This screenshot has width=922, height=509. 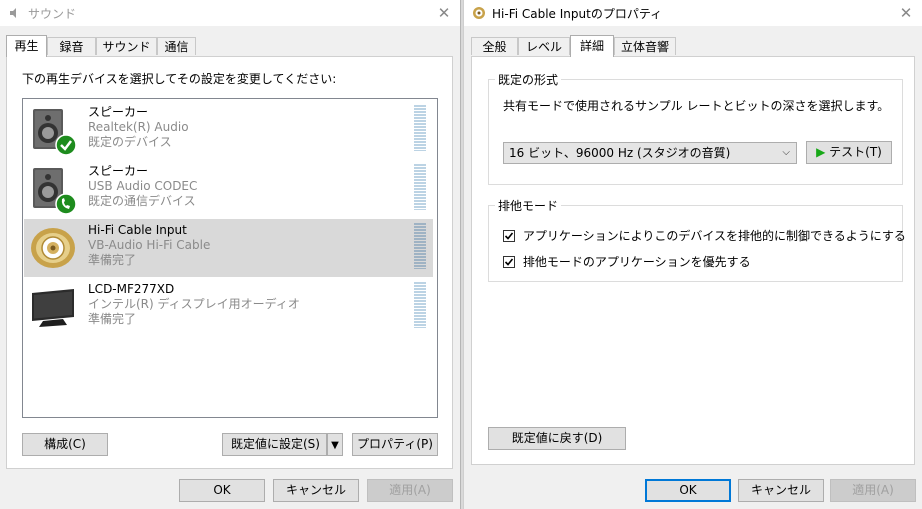 I want to click on format-description: 共有モードで使用されるサンプル レートとビットの深さを選択します。, so click(x=696, y=106).